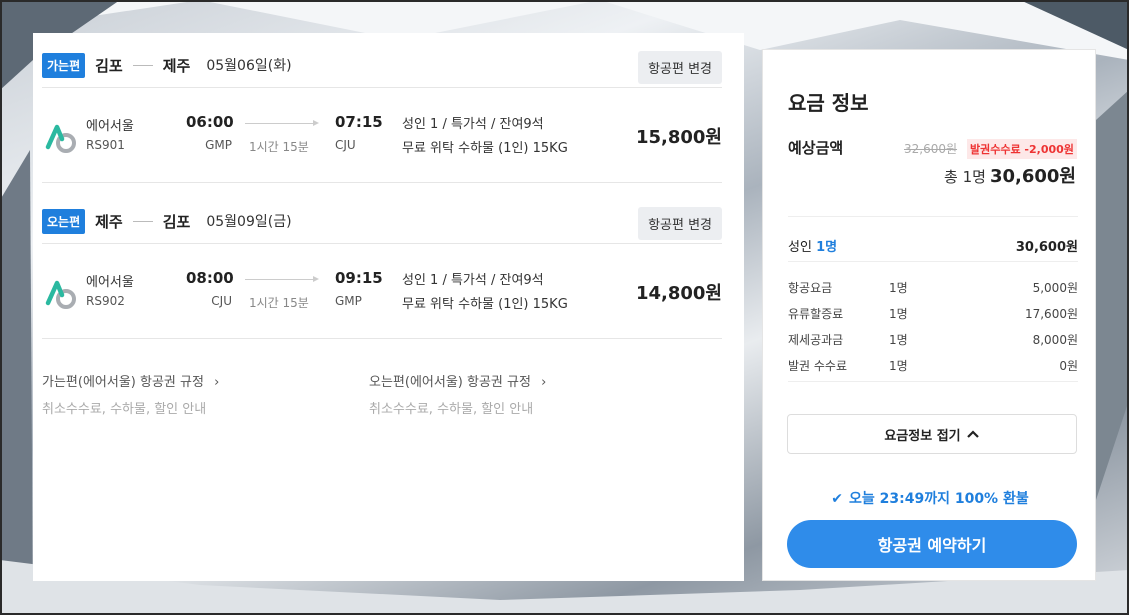  What do you see at coordinates (64, 65) in the screenshot?
I see `outbound-badge: 가는편` at bounding box center [64, 65].